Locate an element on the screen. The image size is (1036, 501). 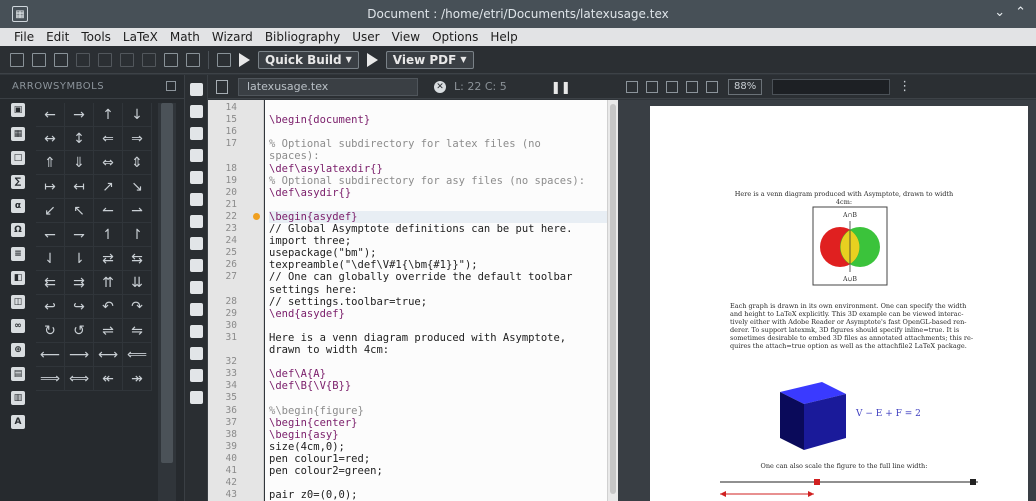
symbol-button: ⟺ is located at coordinates (79, 379).